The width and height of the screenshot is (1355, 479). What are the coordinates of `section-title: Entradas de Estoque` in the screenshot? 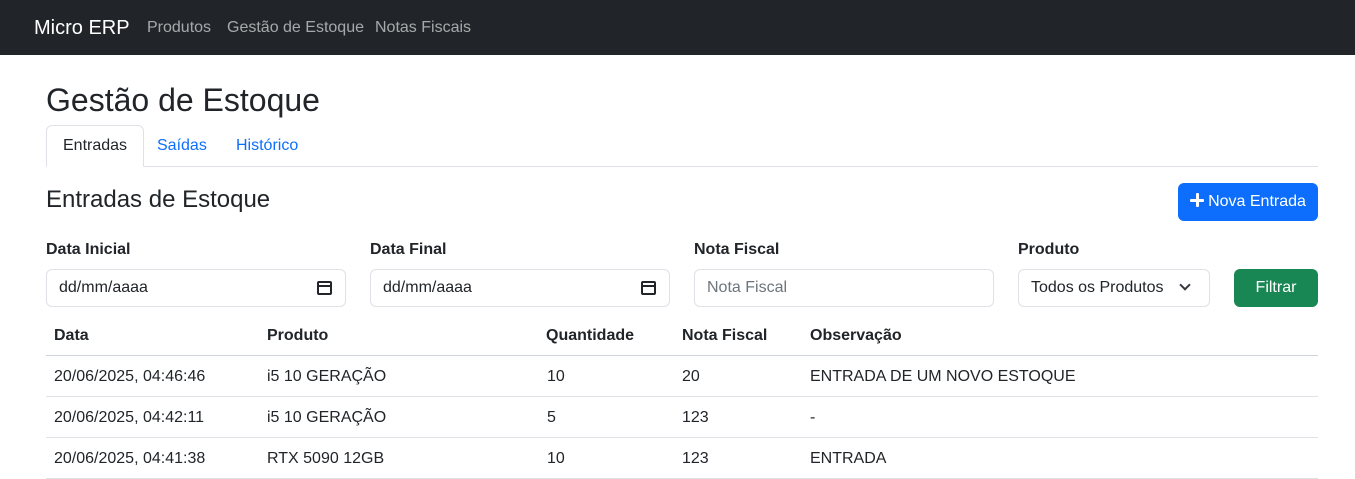 It's located at (158, 199).